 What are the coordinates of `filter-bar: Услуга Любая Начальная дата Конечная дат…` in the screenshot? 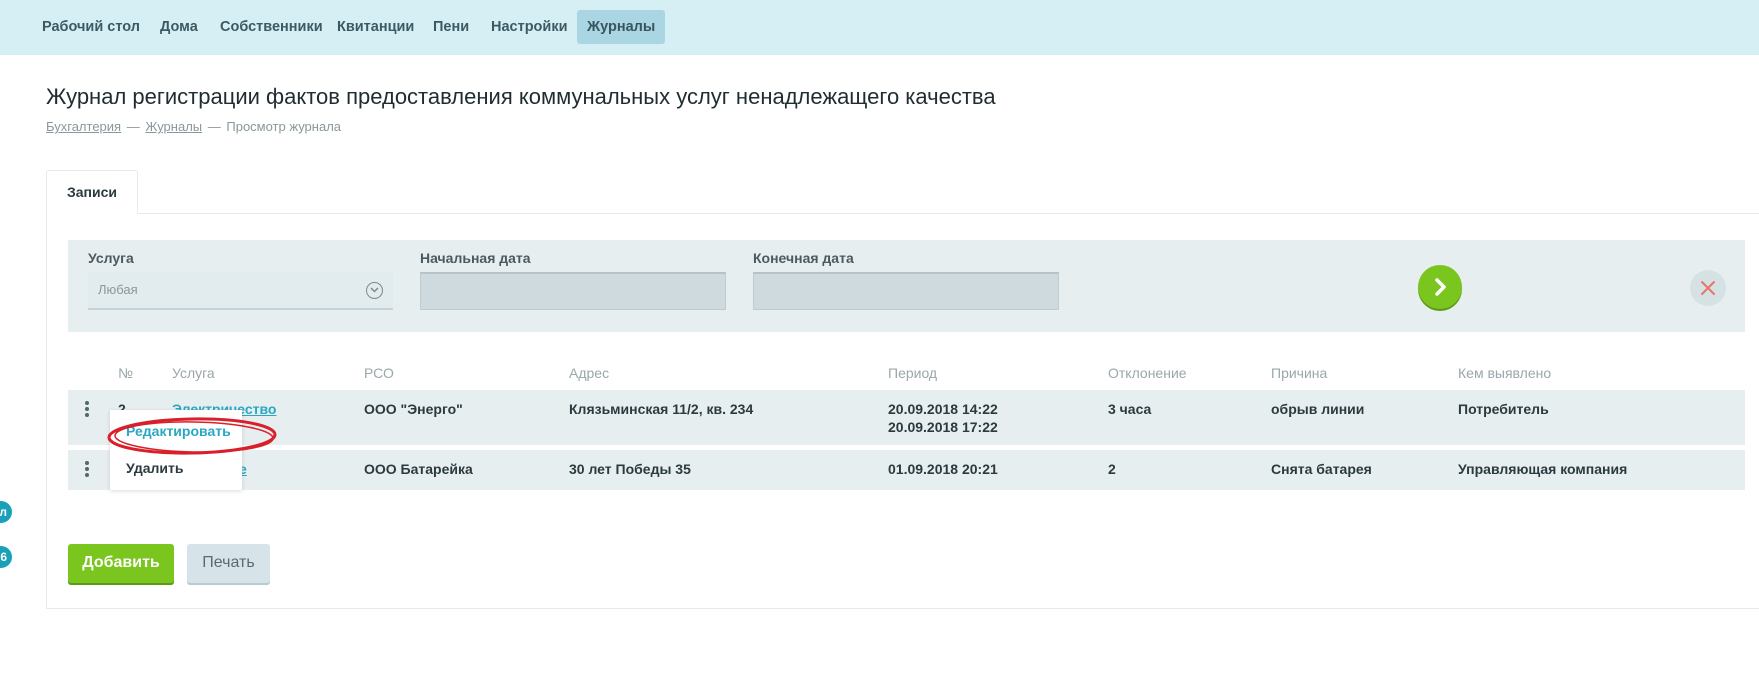 It's located at (906, 286).